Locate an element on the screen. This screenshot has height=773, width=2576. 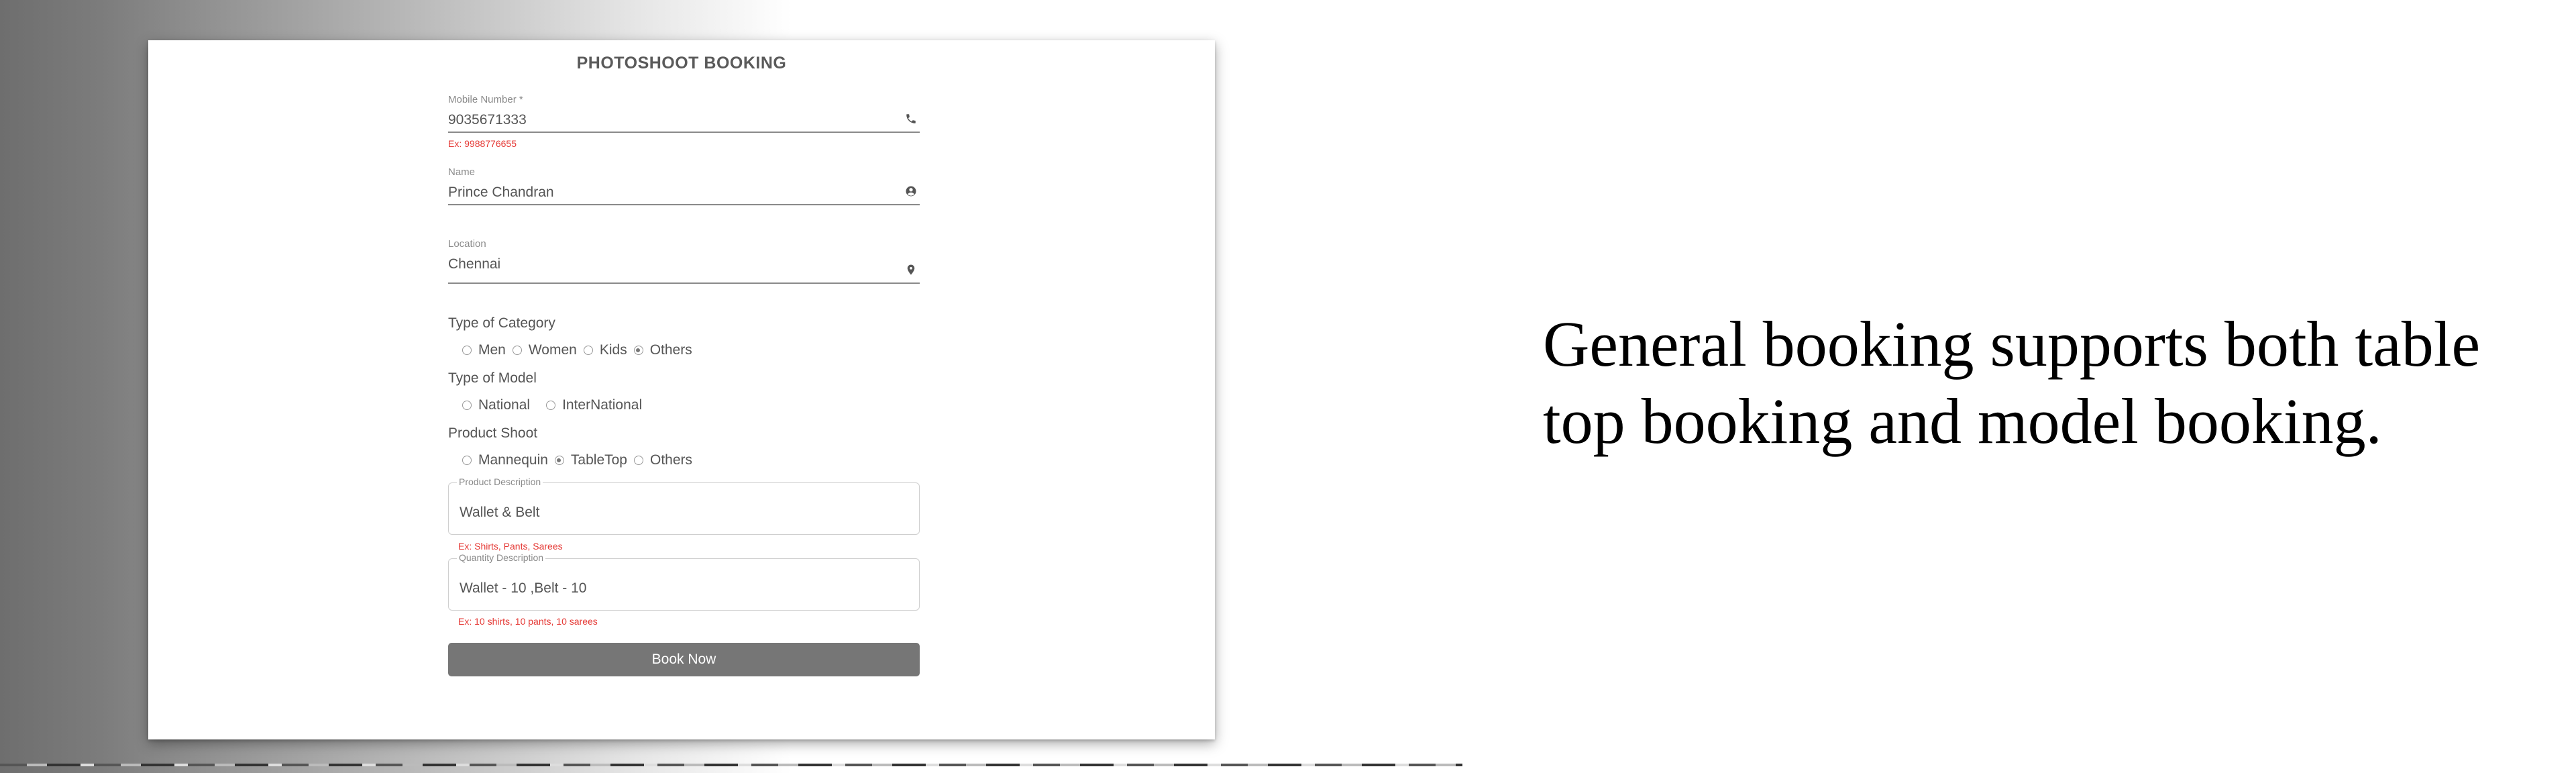
category-option-women: Women is located at coordinates (544, 350).